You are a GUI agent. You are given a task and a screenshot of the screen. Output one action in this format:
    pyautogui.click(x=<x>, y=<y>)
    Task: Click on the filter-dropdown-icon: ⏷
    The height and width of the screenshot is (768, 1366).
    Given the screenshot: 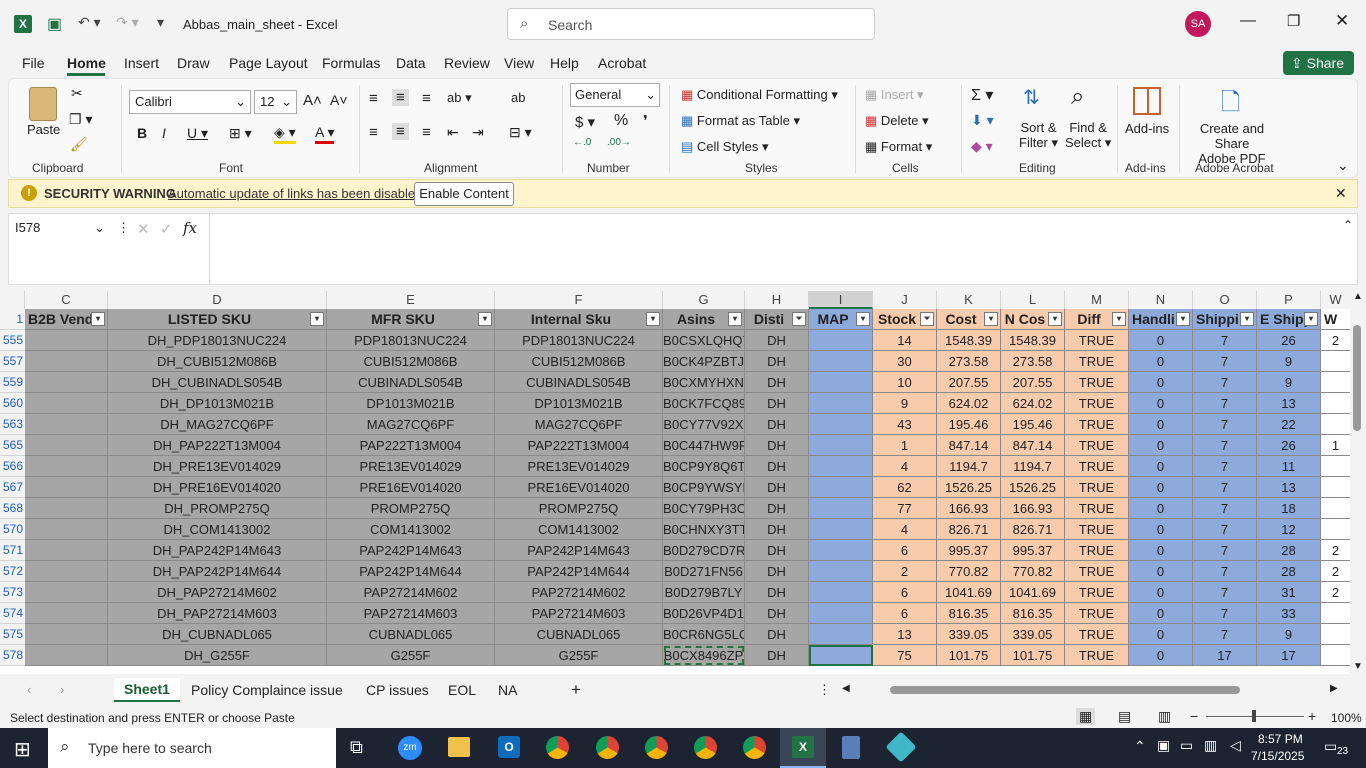 What is the action you would take?
    pyautogui.click(x=927, y=319)
    